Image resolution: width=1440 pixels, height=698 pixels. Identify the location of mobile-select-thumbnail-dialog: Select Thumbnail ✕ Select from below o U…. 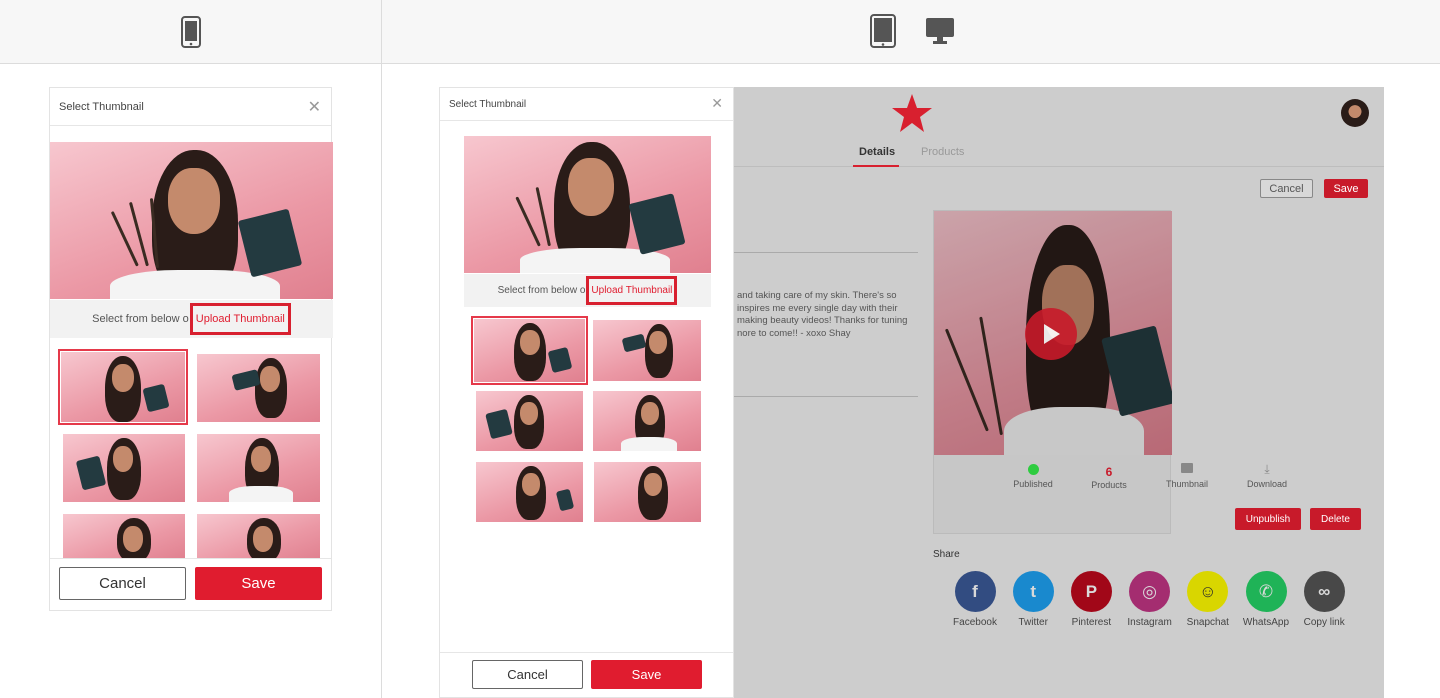
(191, 349).